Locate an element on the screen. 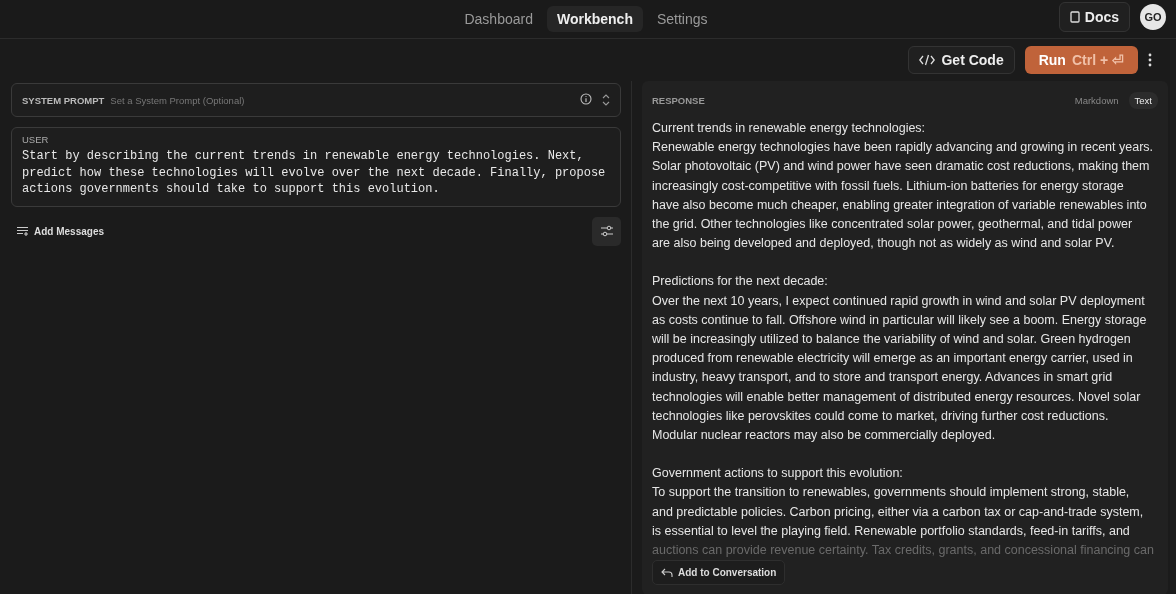 This screenshot has width=1176, height=594. response-text-line: Government actions to support this evolution: is located at coordinates (778, 474).